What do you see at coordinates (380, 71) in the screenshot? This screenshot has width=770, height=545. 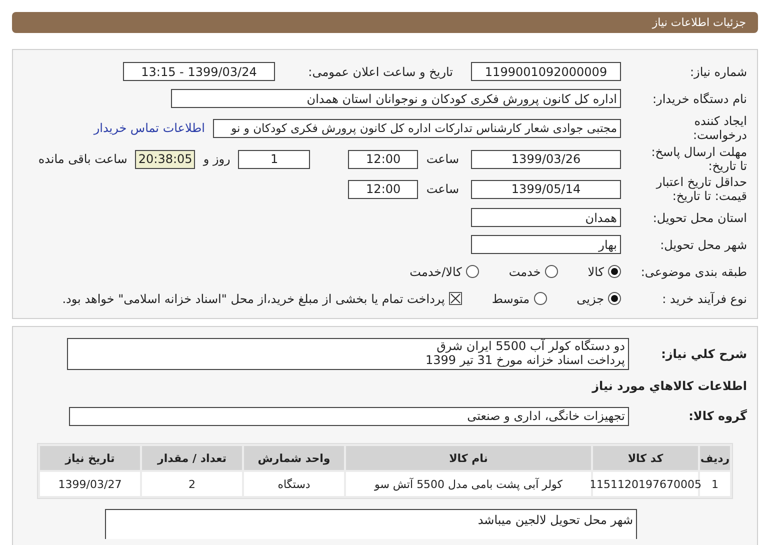 I see `field-label: تاریخ و ساعت اعلان عمومی:` at bounding box center [380, 71].